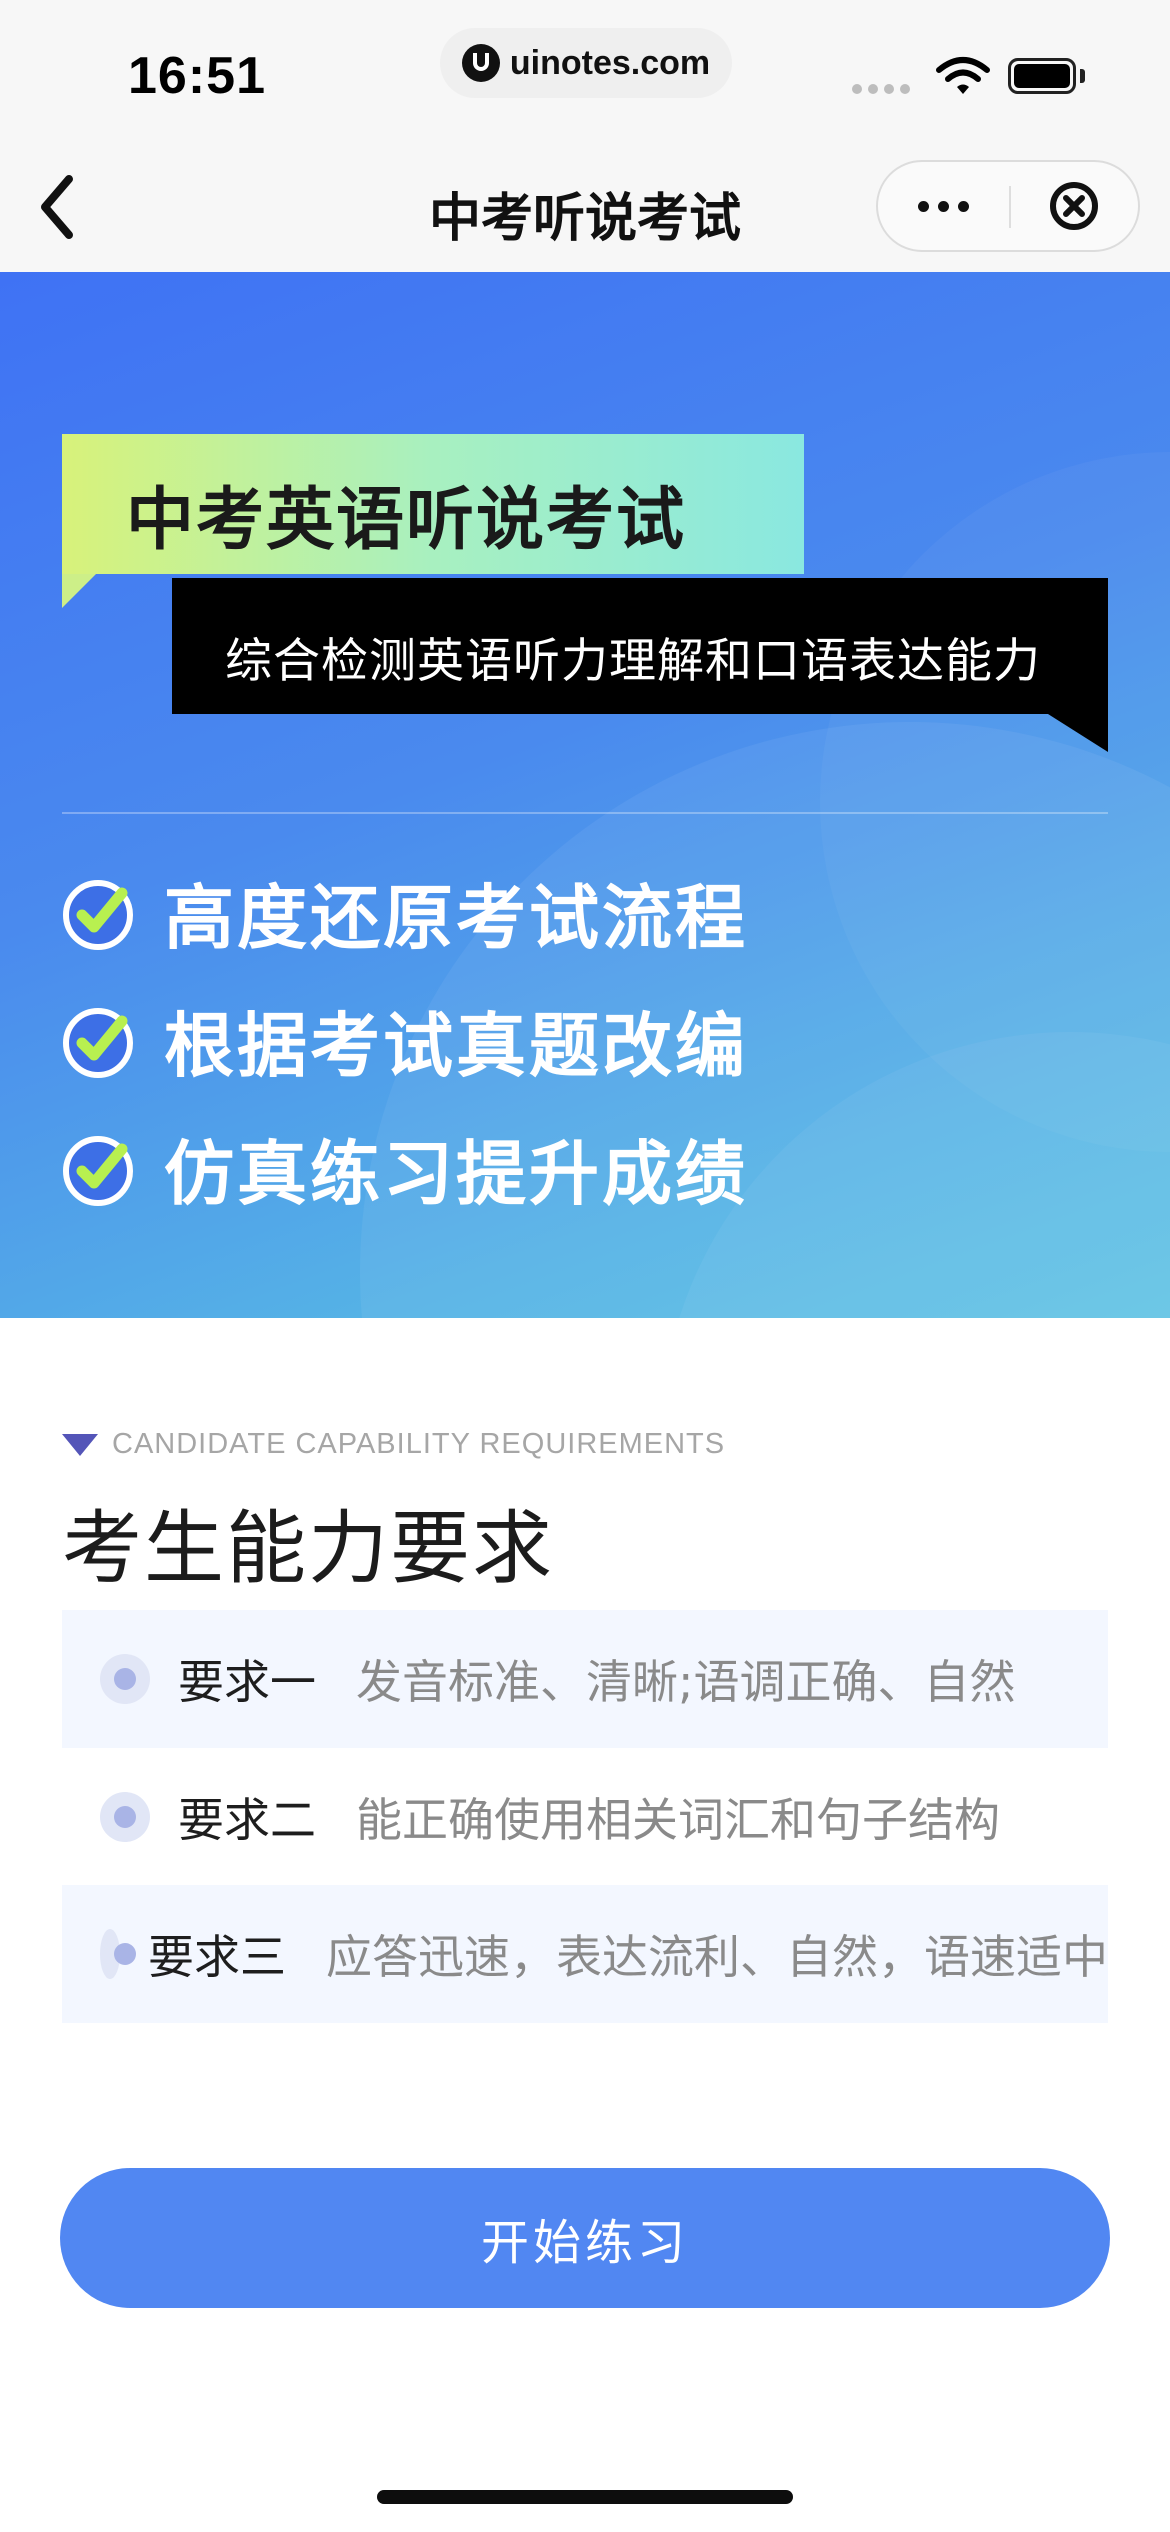 The height and width of the screenshot is (2532, 1170). I want to click on banner-divider, so click(585, 813).